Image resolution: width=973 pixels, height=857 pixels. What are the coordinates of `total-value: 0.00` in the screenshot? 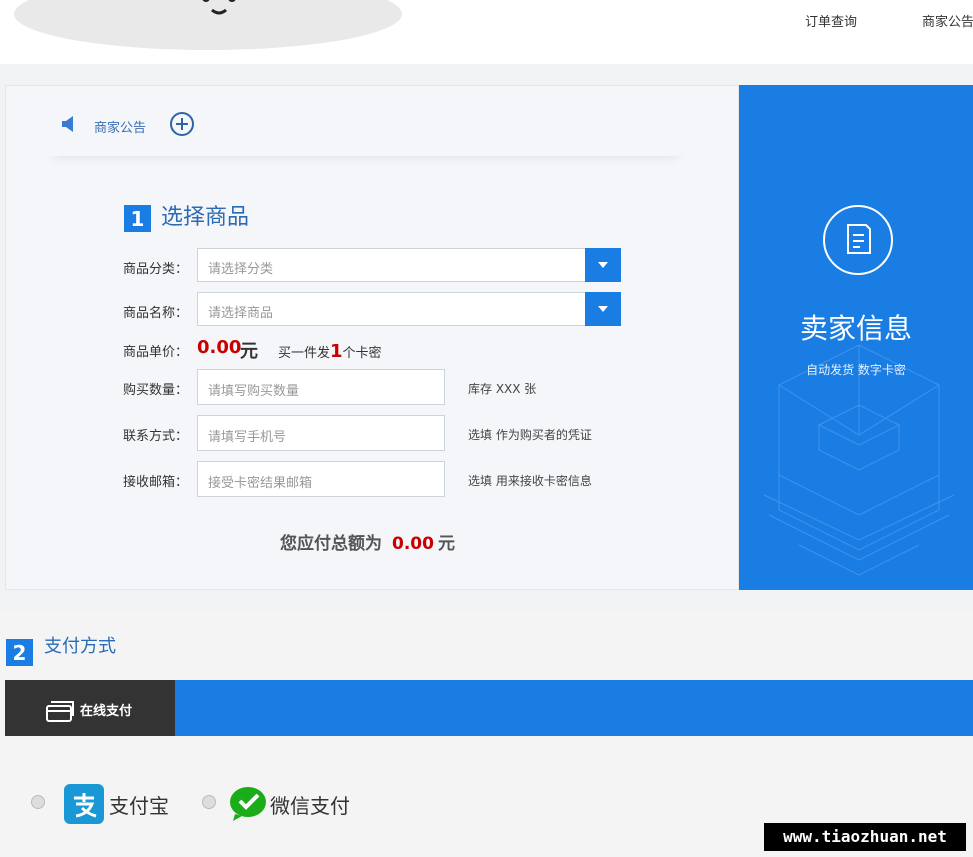 It's located at (413, 544).